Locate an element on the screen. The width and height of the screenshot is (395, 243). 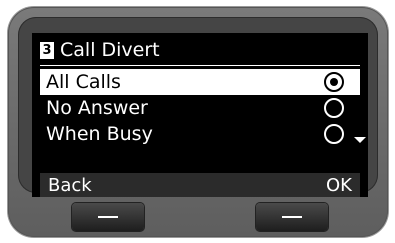
screen-title: Call Divert is located at coordinates (110, 50).